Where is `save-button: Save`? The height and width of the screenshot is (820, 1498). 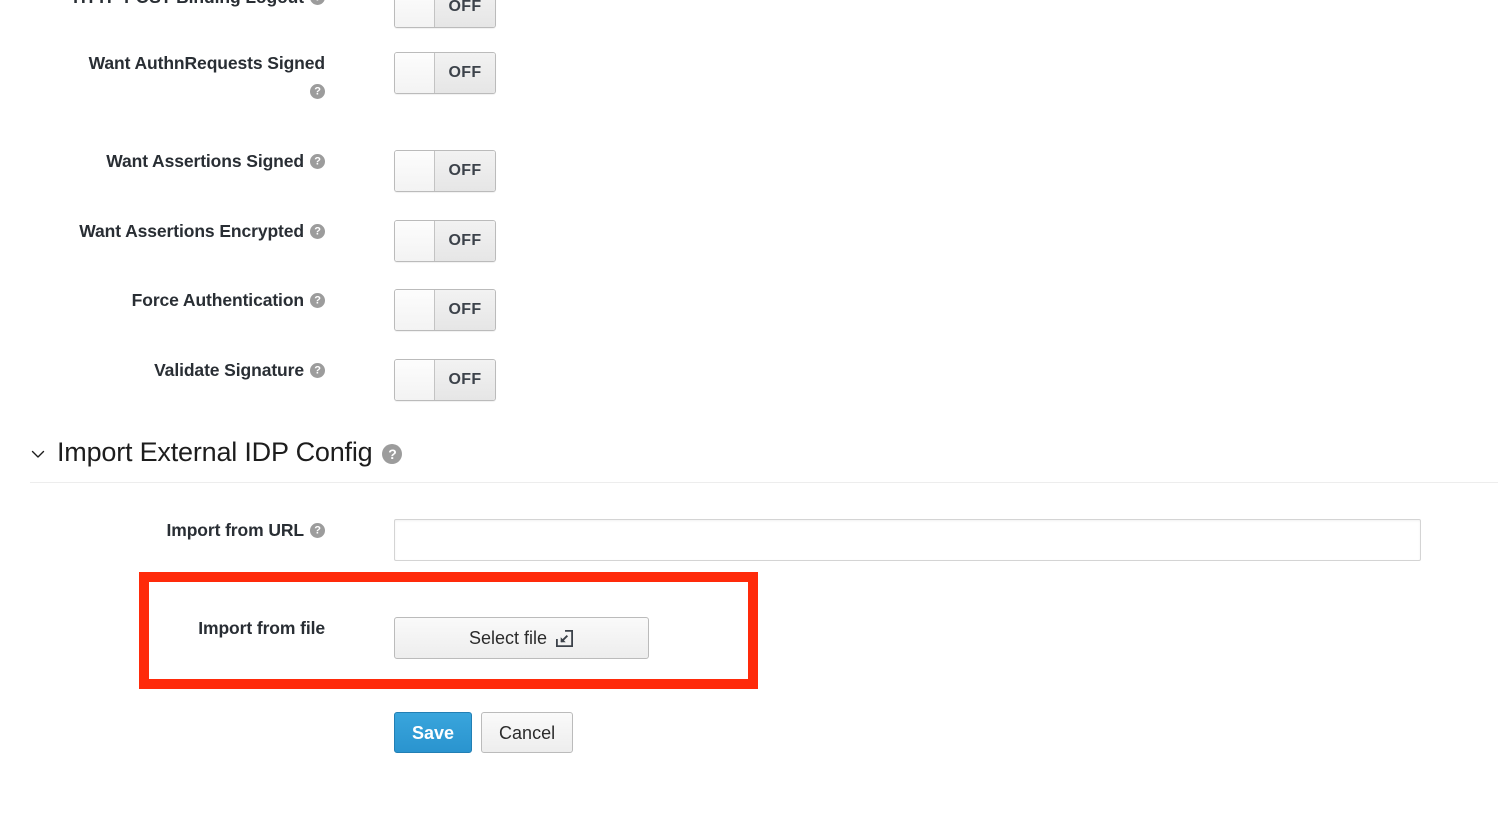 save-button: Save is located at coordinates (433, 732).